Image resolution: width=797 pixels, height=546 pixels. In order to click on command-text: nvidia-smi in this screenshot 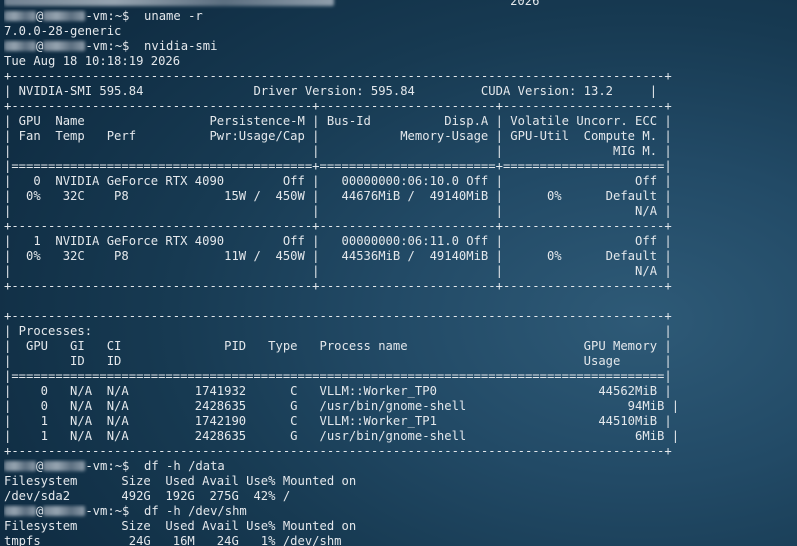, I will do `click(173, 46)`.